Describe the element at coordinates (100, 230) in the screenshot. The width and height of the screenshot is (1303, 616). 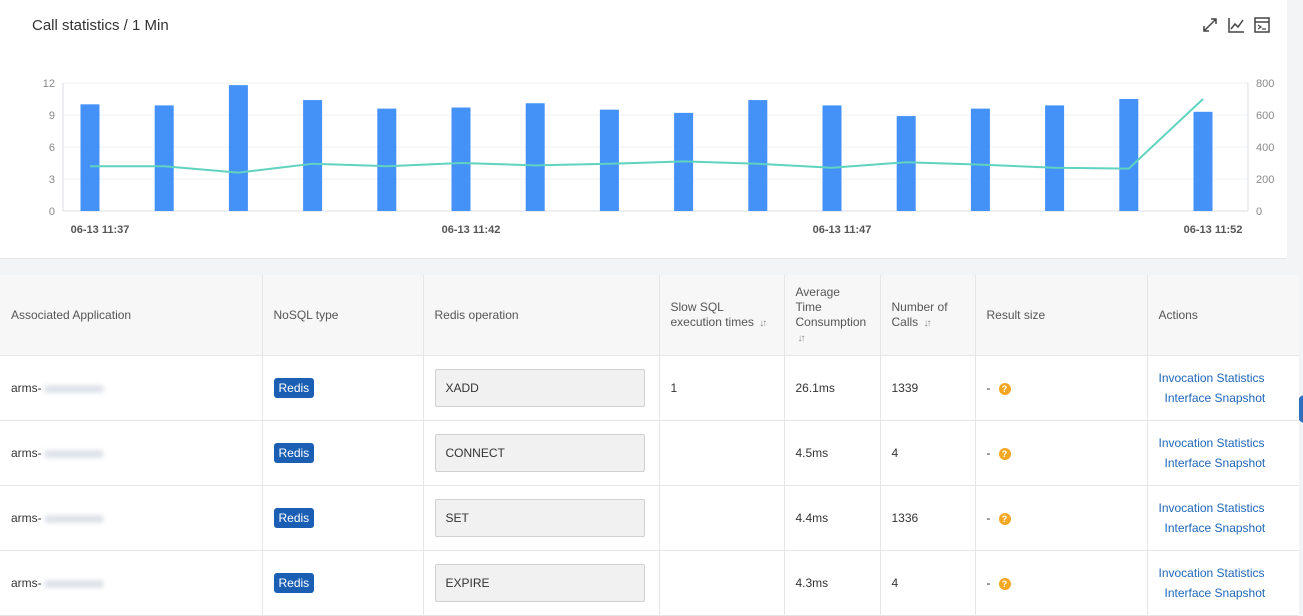
I see `x-tick-label: 06-13 11:37` at that location.